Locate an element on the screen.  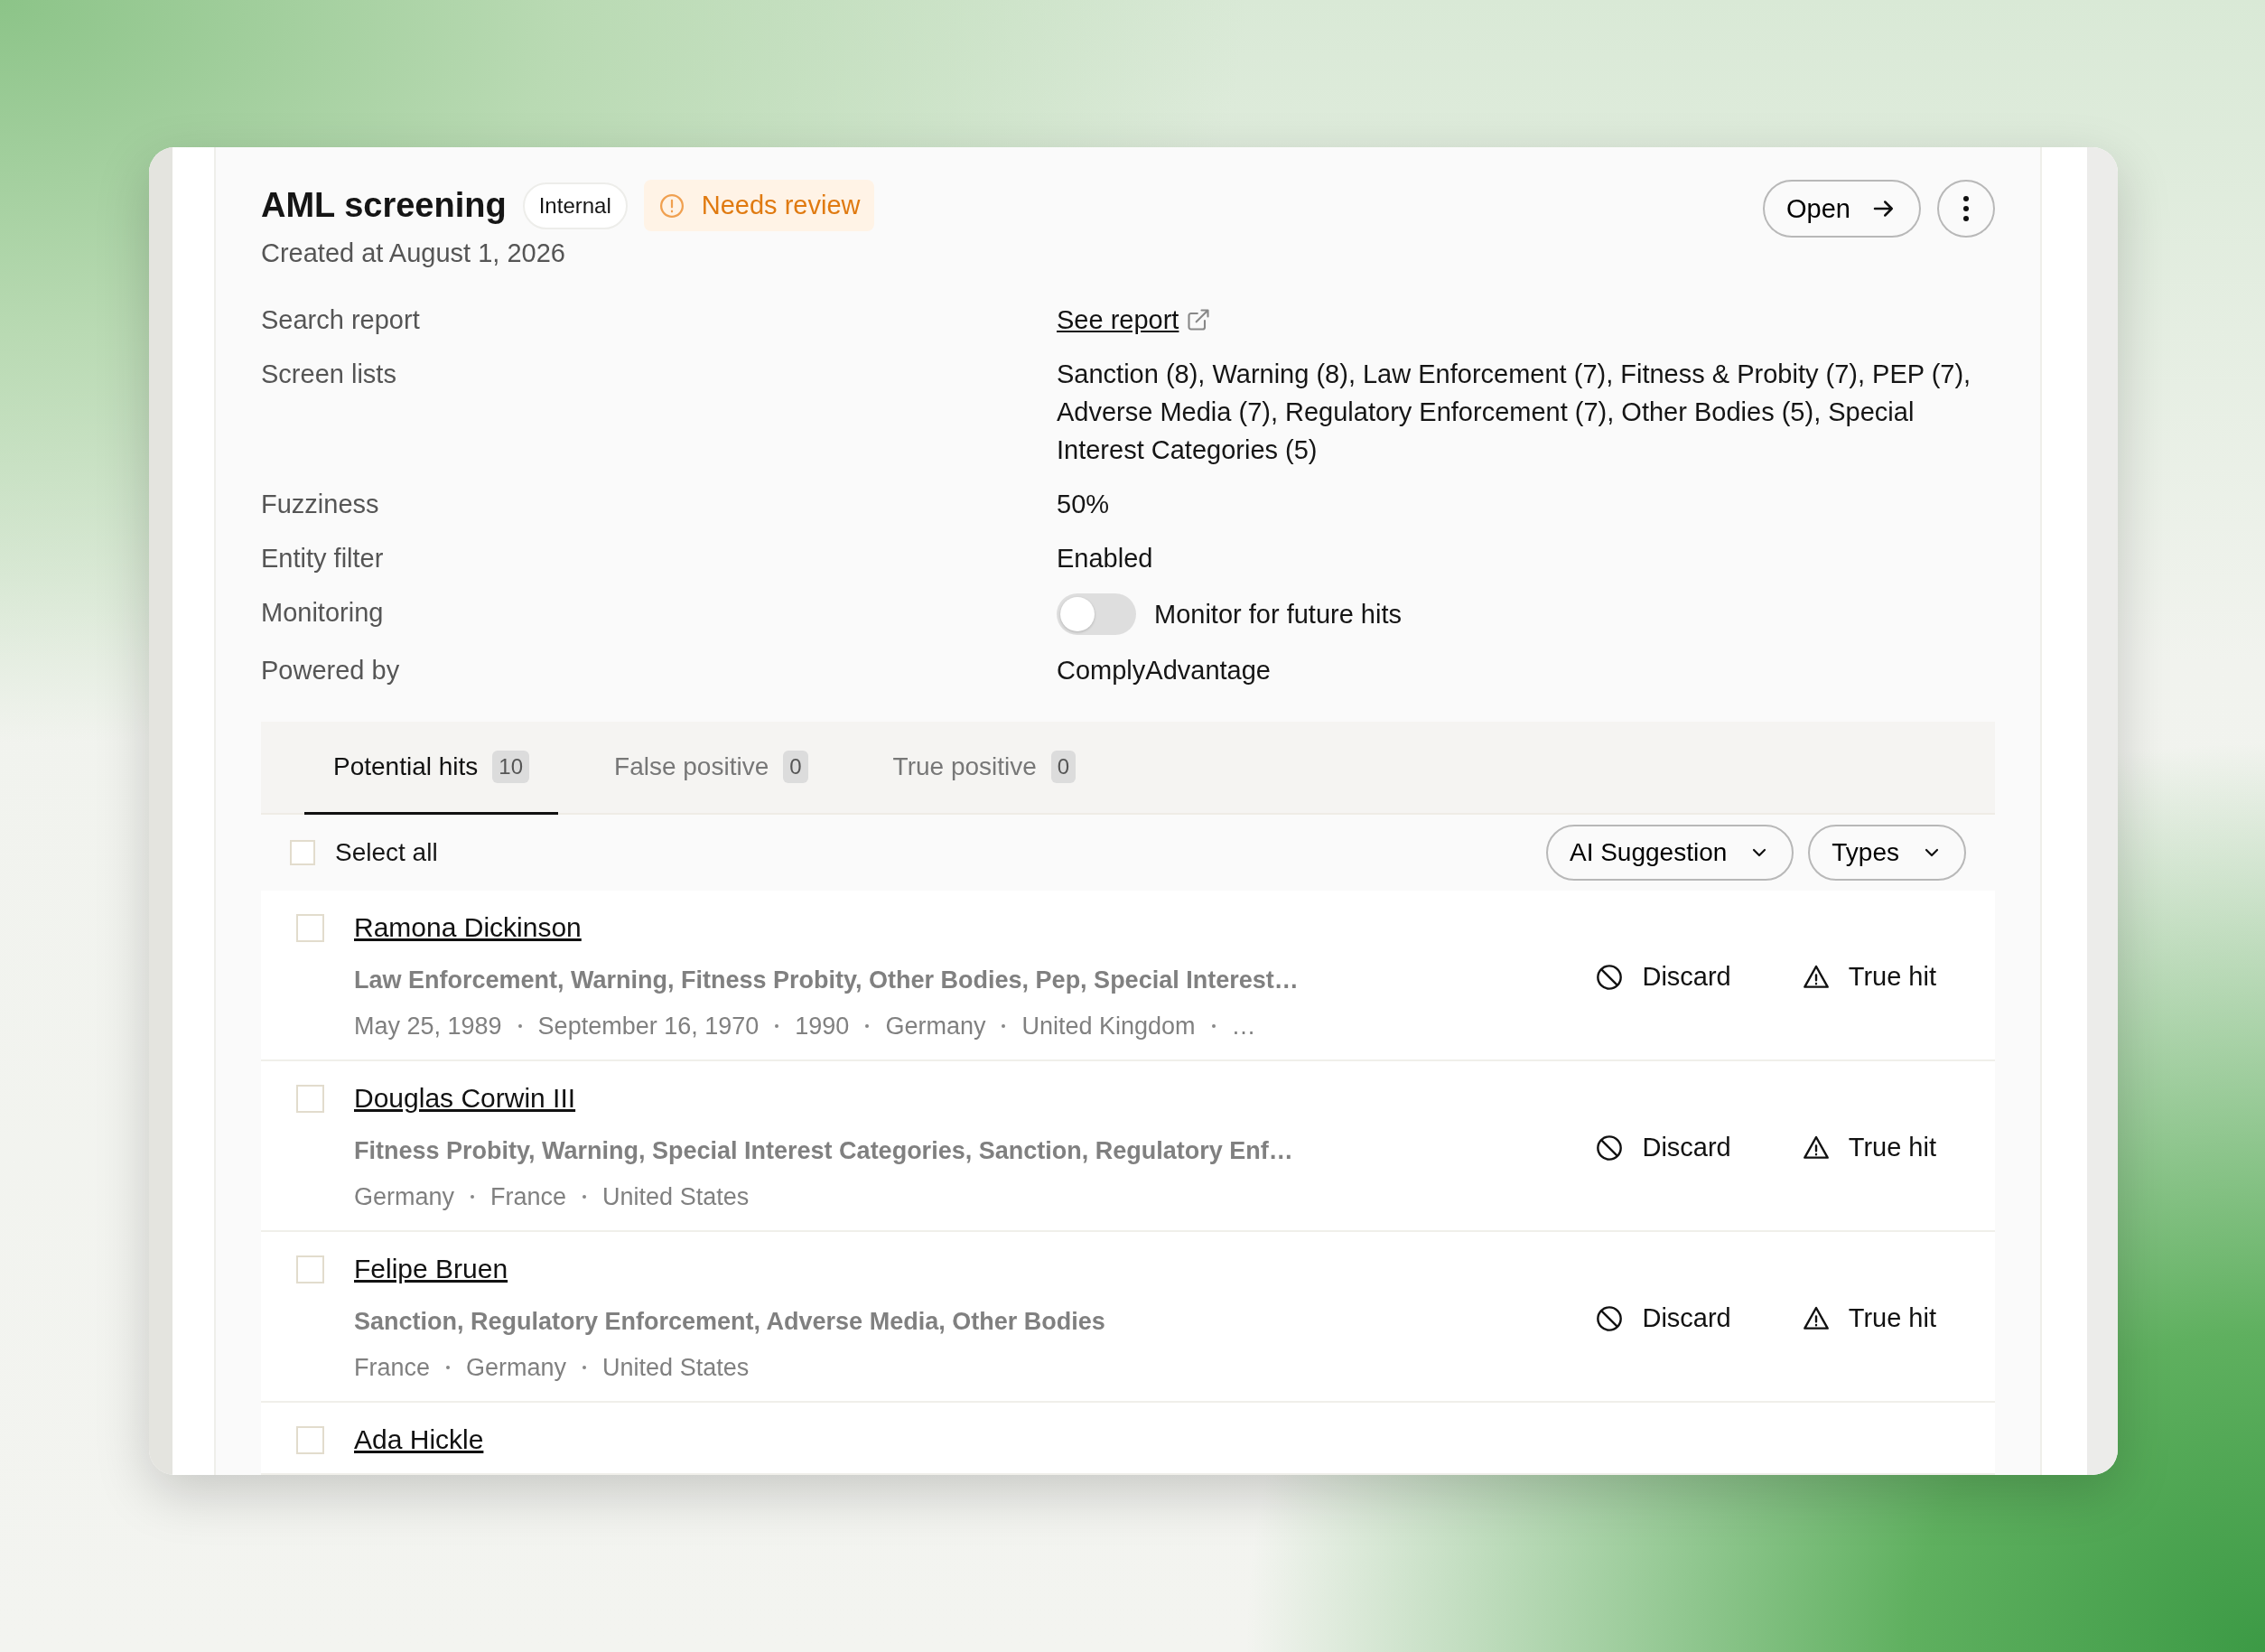
hit-detail: 1990 is located at coordinates (822, 1026).